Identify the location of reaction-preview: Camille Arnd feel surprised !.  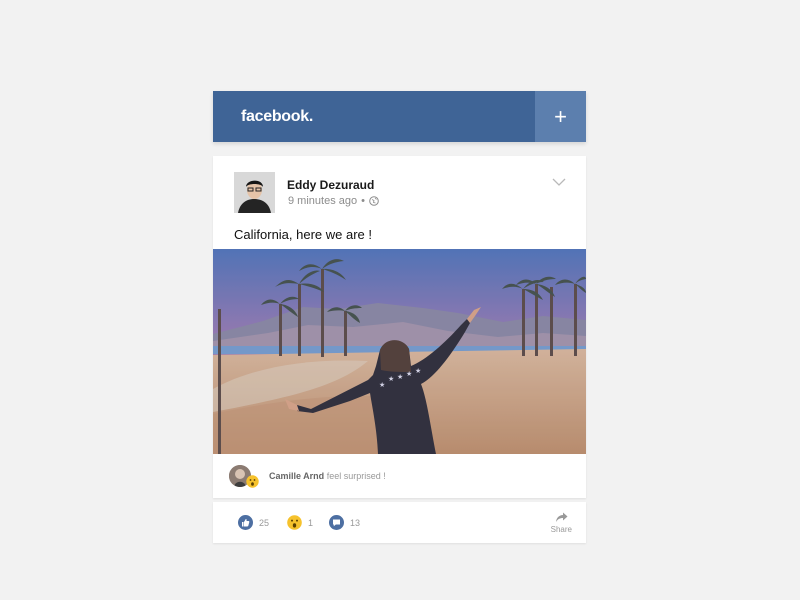
(307, 476).